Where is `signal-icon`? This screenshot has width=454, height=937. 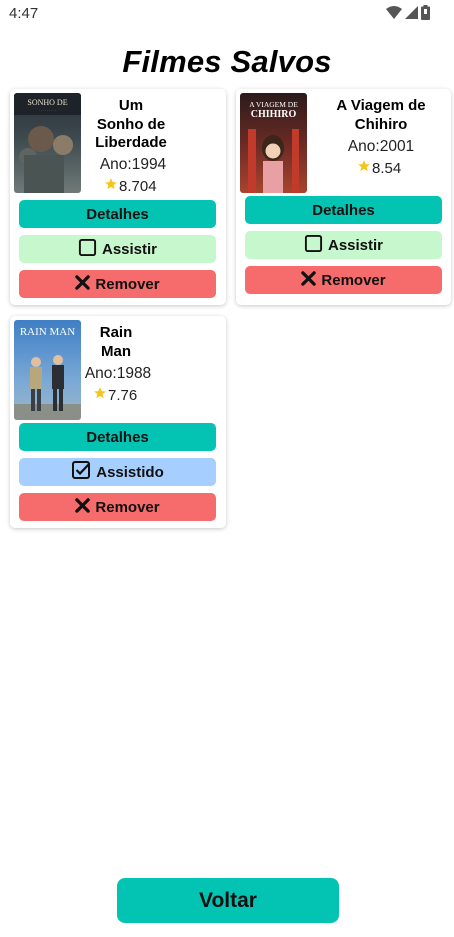 signal-icon is located at coordinates (411, 15).